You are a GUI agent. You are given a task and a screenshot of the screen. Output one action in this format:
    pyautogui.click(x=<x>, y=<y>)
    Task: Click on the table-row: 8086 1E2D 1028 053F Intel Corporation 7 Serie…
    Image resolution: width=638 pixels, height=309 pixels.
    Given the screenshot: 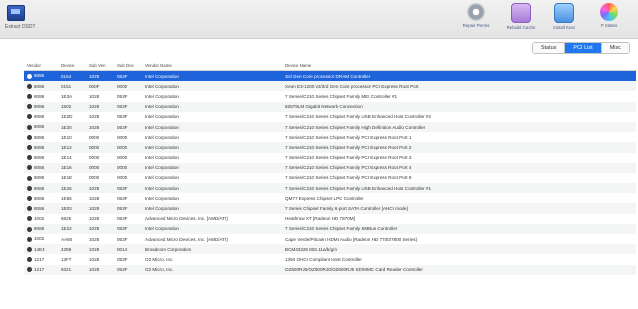 What is the action you would take?
    pyautogui.click(x=330, y=117)
    